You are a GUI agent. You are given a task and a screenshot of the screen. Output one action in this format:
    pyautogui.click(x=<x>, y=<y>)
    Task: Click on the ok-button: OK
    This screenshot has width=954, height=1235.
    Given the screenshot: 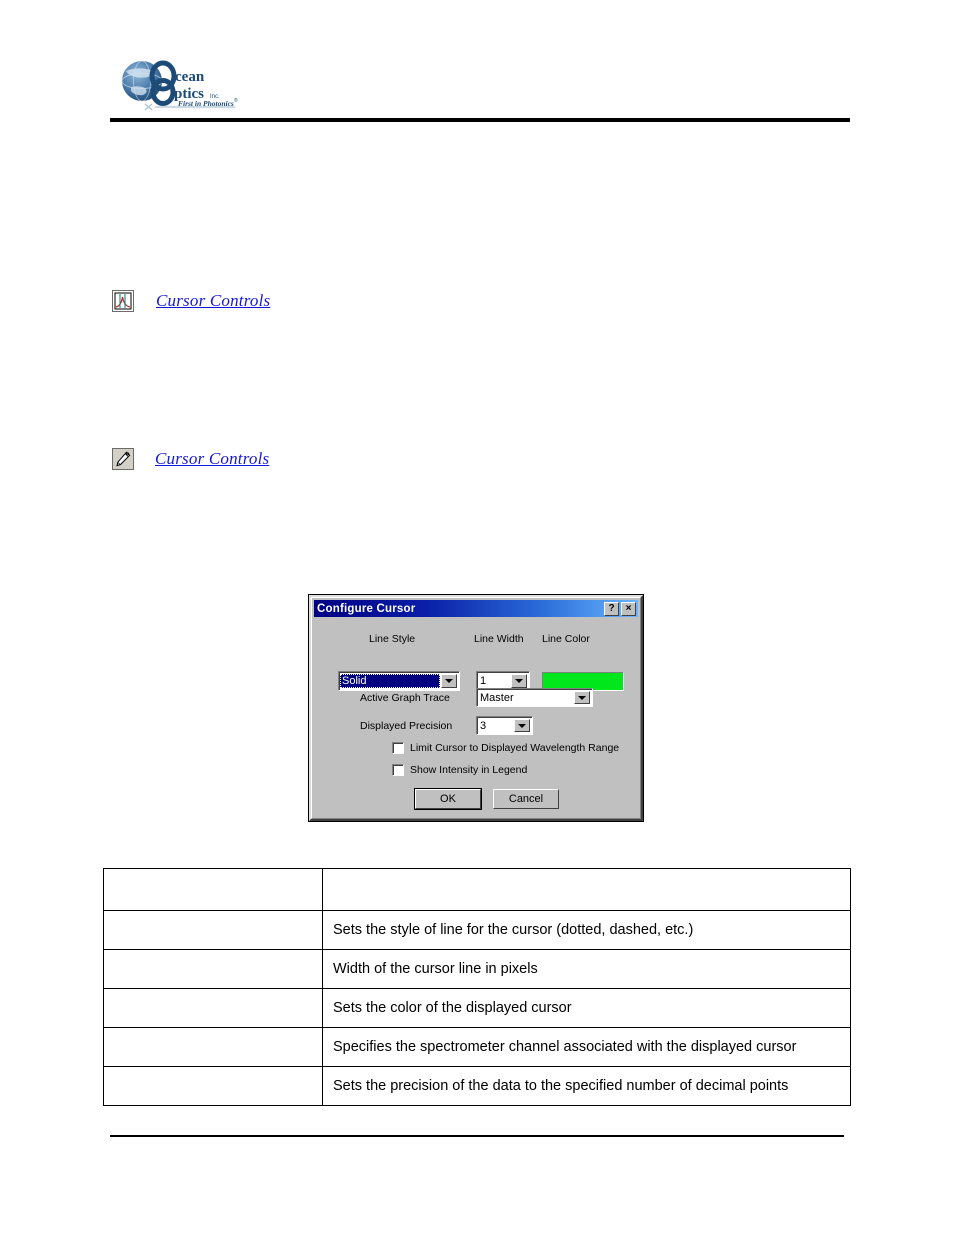 What is the action you would take?
    pyautogui.click(x=448, y=799)
    